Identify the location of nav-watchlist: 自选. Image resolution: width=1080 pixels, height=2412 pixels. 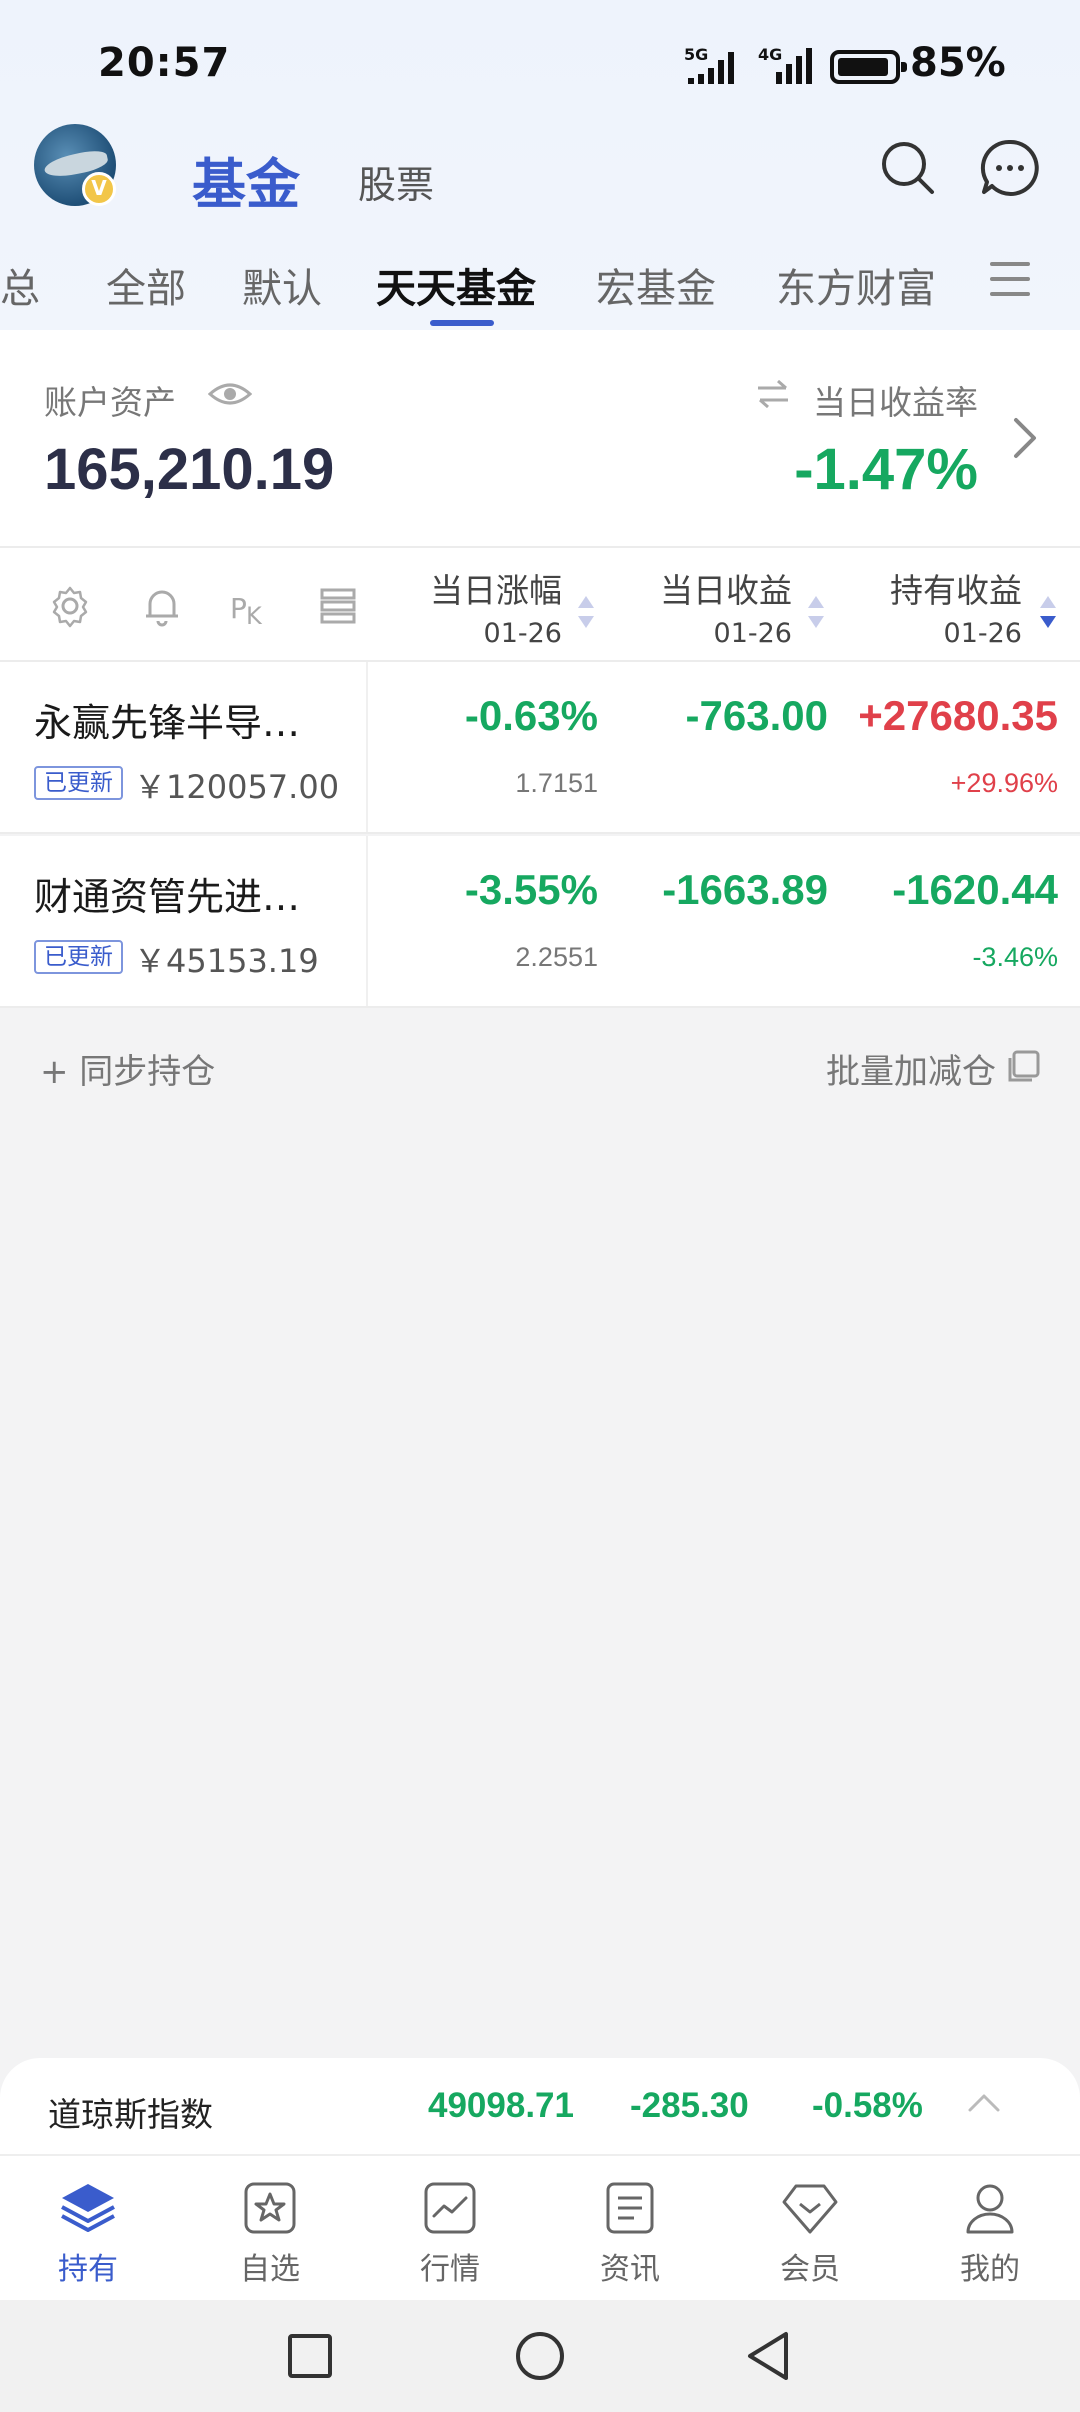
(270, 2233).